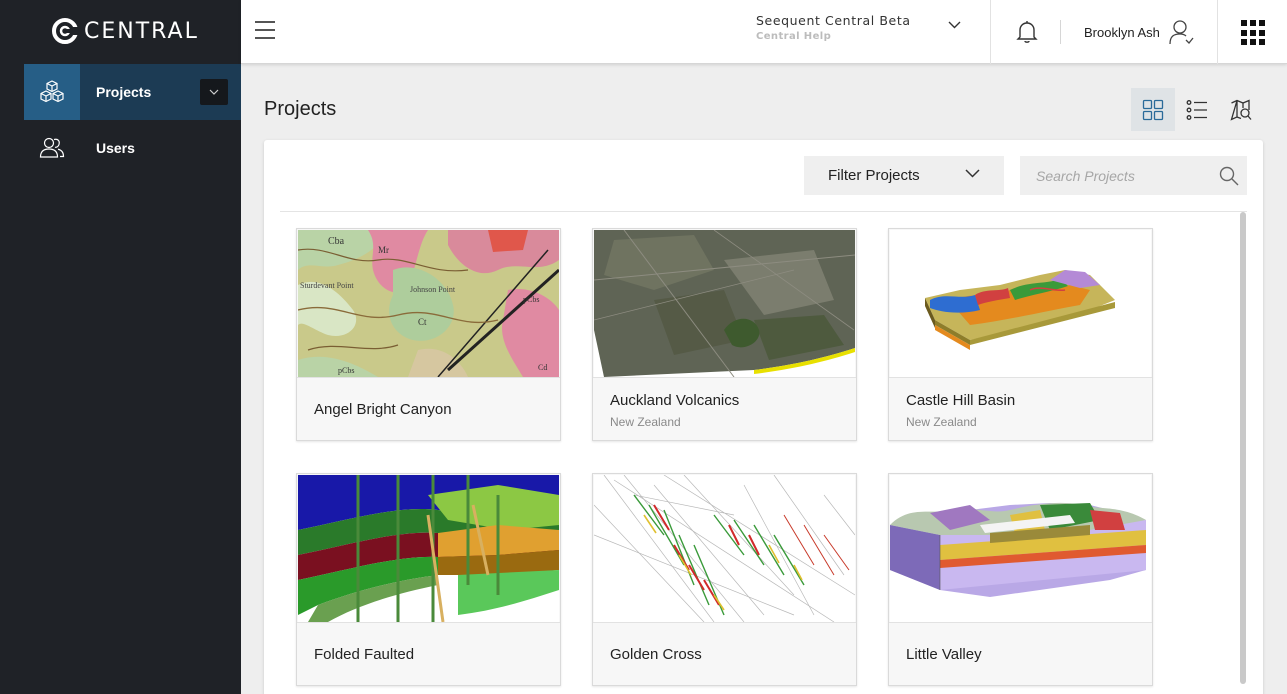 Image resolution: width=1287 pixels, height=694 pixels. Describe the element at coordinates (1254, 33) in the screenshot. I see `apps-grid-icon` at that location.